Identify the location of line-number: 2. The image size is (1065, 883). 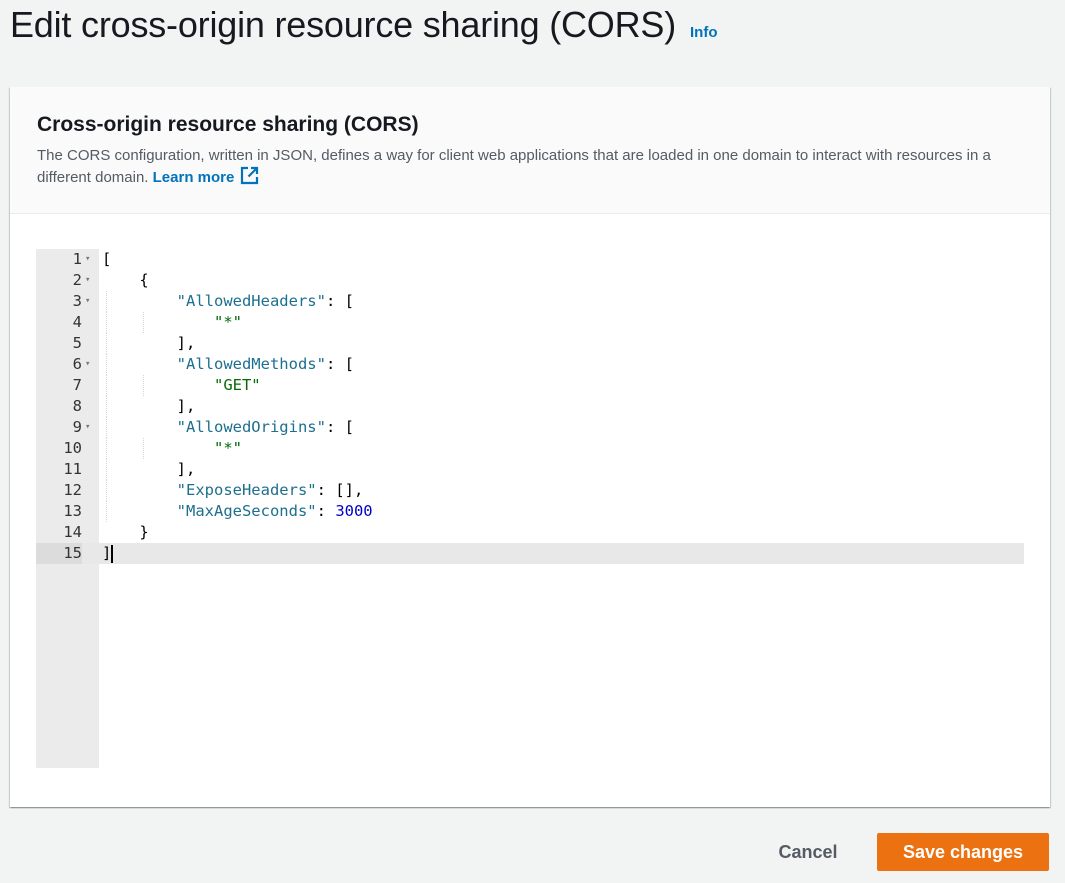
(77, 280).